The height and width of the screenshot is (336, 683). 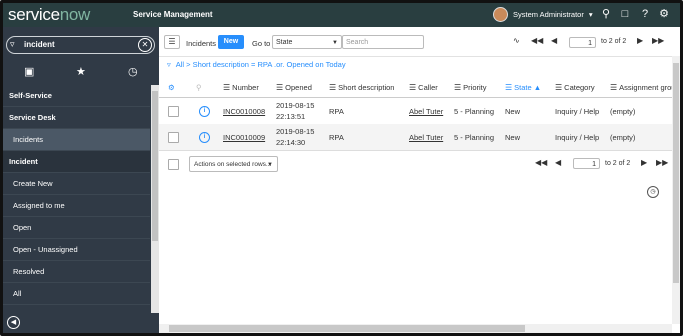 What do you see at coordinates (13, 322) in the screenshot?
I see `collapse-navigator-icon: ◀` at bounding box center [13, 322].